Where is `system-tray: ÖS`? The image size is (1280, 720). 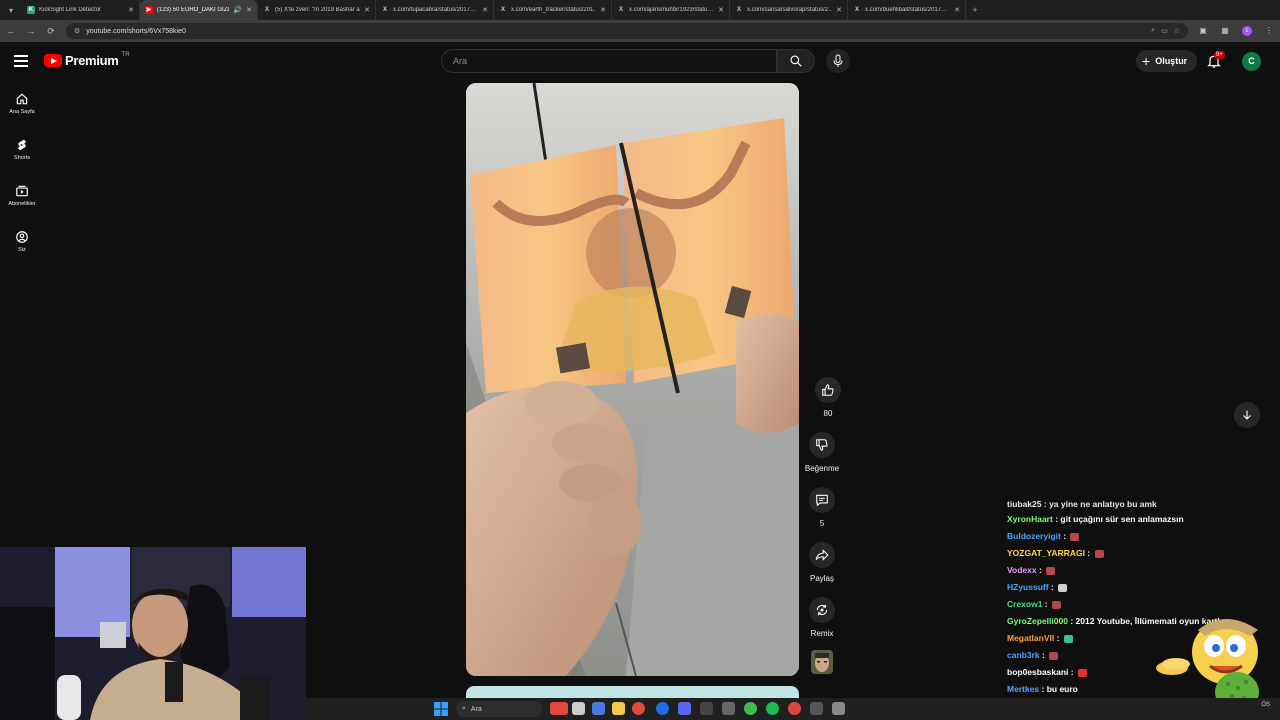 system-tray: ÖS is located at coordinates (1265, 705).